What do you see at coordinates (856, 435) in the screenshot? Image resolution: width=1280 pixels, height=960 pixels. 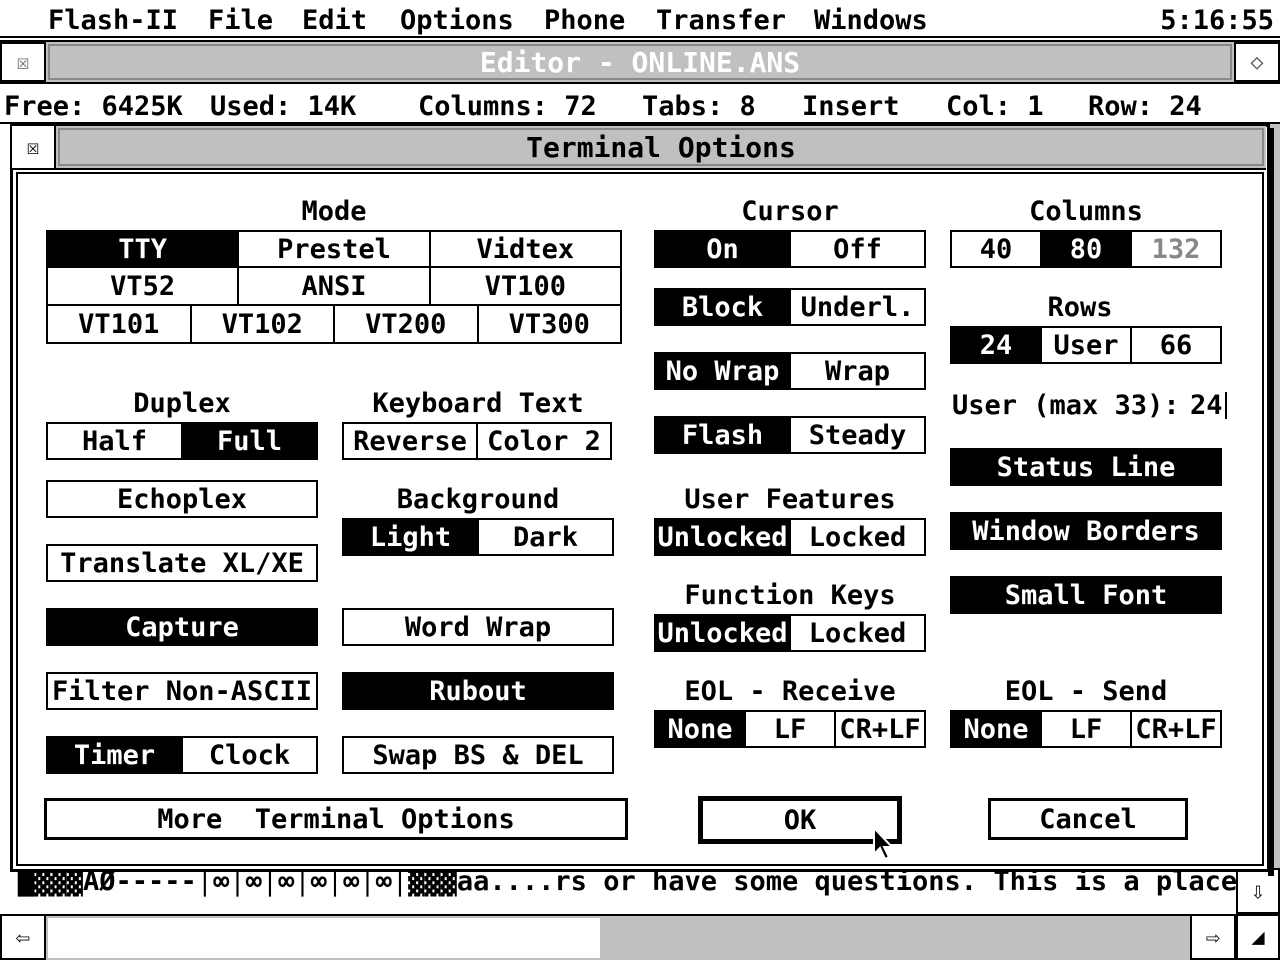 I see `cursor-steady: Steady` at bounding box center [856, 435].